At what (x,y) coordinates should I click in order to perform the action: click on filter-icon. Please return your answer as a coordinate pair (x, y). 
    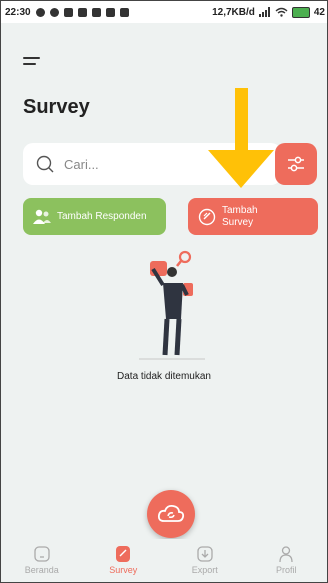
    Looking at the image, I should click on (296, 164).